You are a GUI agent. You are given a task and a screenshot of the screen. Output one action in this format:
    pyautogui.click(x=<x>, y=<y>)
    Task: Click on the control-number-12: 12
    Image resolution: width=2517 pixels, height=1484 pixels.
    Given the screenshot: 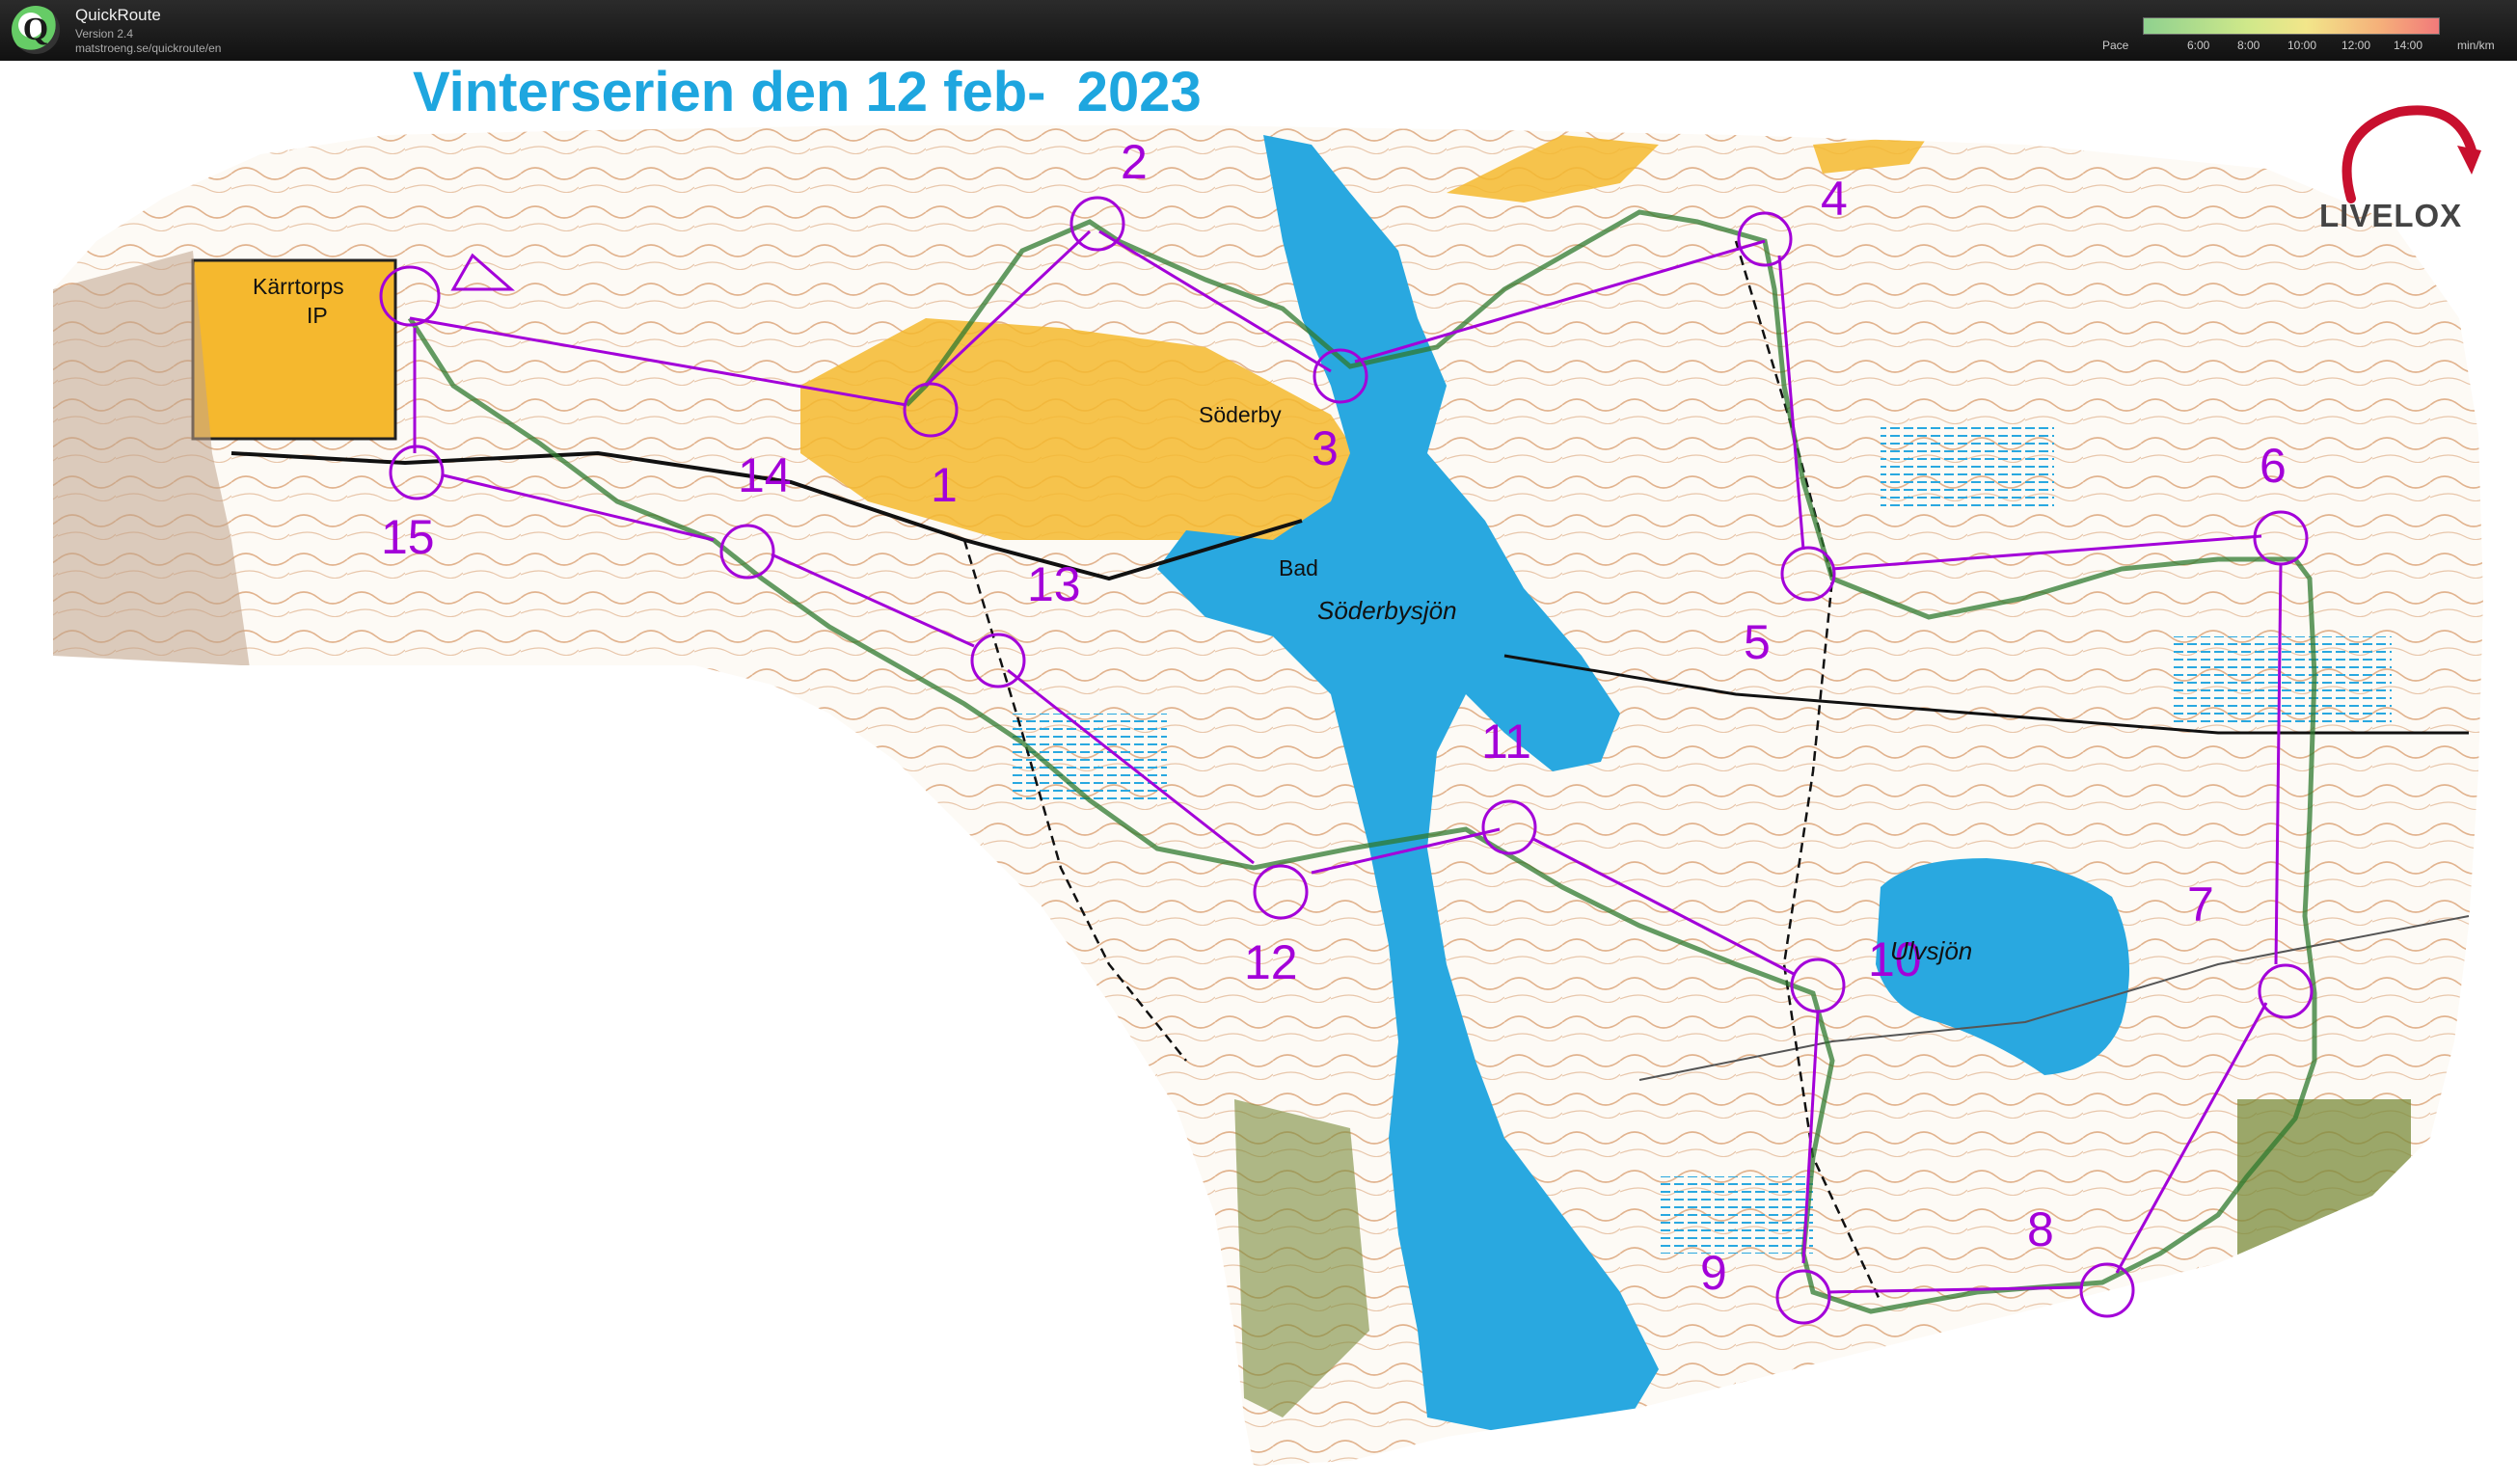 What is the action you would take?
    pyautogui.click(x=1271, y=962)
    